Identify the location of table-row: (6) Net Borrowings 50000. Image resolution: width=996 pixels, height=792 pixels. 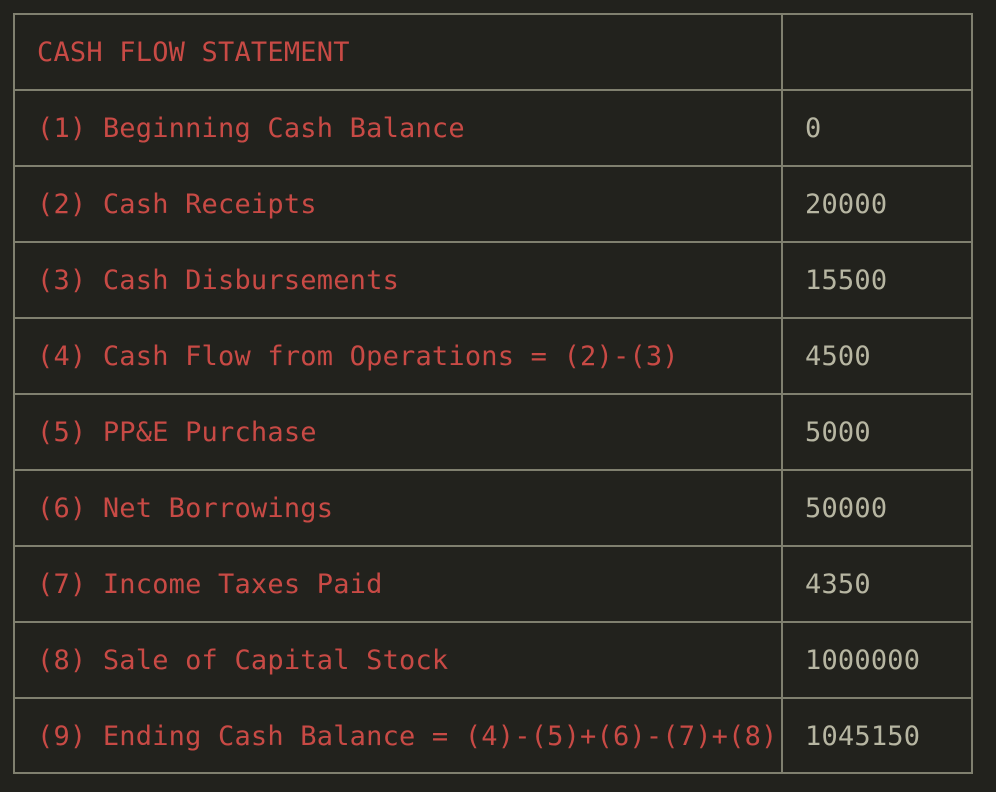
(494, 508).